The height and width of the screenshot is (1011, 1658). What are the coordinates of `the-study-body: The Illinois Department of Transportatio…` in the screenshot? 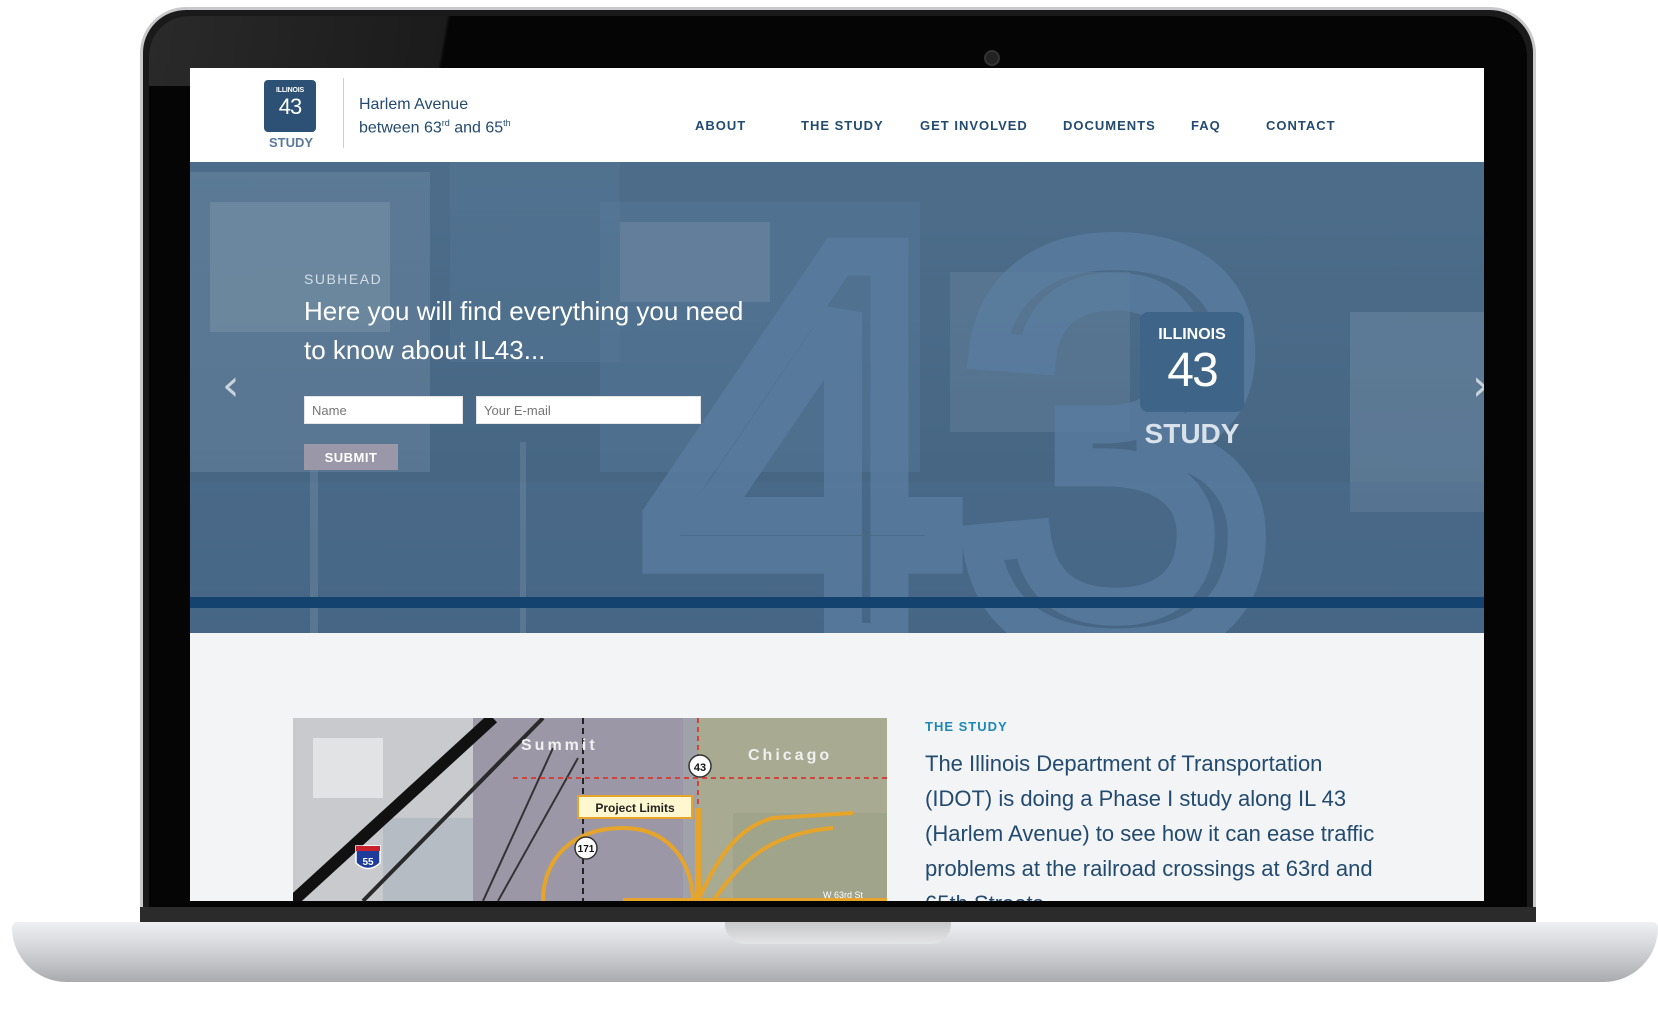 It's located at (1150, 826).